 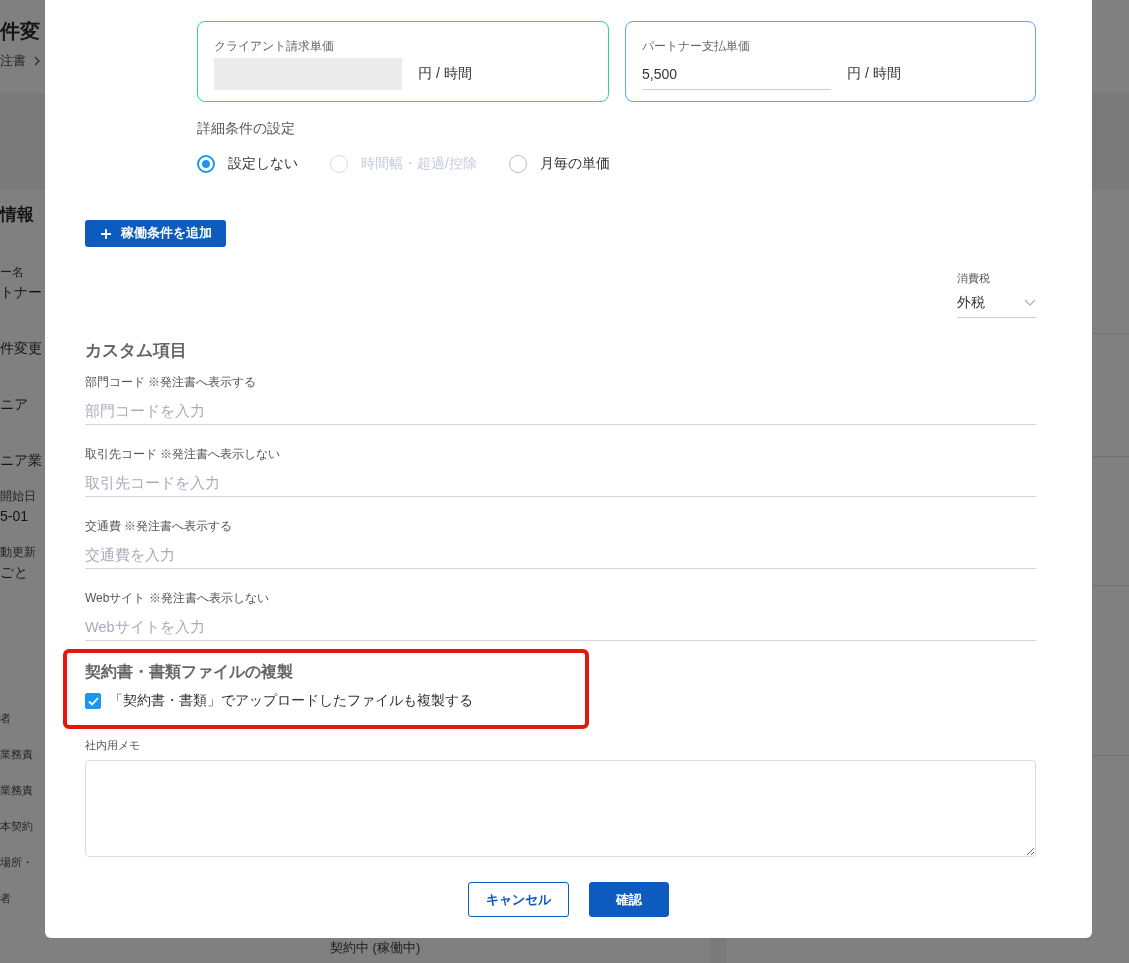 What do you see at coordinates (560, 627) in the screenshot?
I see `text-field: Webサイトを入力` at bounding box center [560, 627].